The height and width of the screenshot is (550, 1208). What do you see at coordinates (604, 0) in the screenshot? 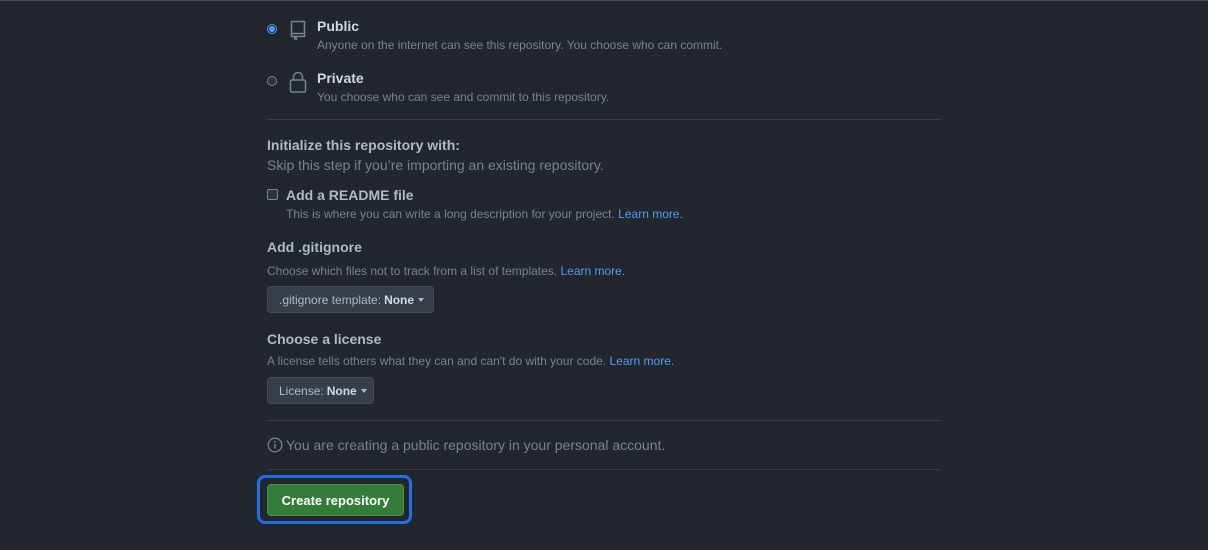
I see `top-divider` at bounding box center [604, 0].